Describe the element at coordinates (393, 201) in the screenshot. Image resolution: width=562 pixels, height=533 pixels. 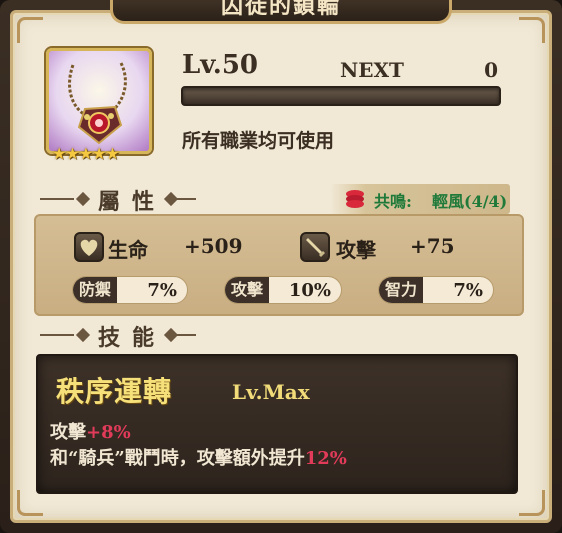
I see `resonance-label: 共鳴:` at that location.